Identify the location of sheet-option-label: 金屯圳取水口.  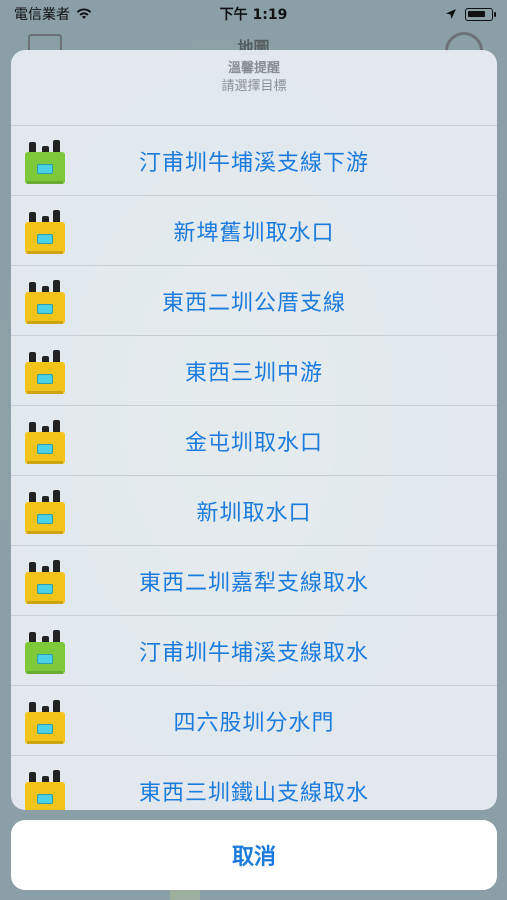
(253, 443).